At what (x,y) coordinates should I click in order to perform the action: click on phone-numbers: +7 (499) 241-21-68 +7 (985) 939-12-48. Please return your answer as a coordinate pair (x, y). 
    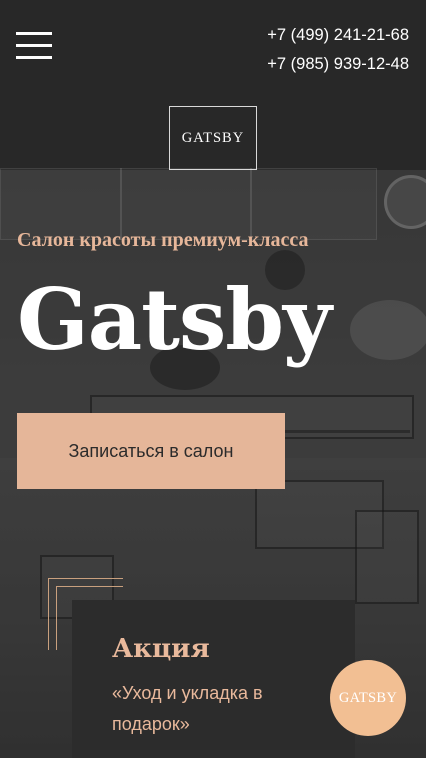
    Looking at the image, I should click on (338, 50).